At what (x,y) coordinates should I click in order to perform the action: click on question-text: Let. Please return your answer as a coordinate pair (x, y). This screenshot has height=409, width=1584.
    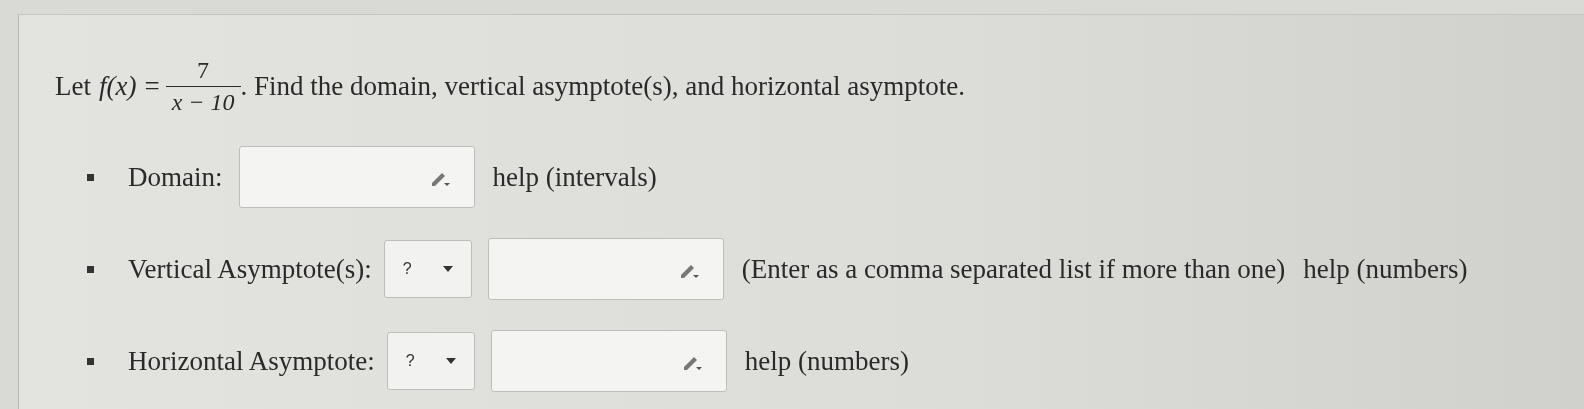
    Looking at the image, I should click on (73, 87).